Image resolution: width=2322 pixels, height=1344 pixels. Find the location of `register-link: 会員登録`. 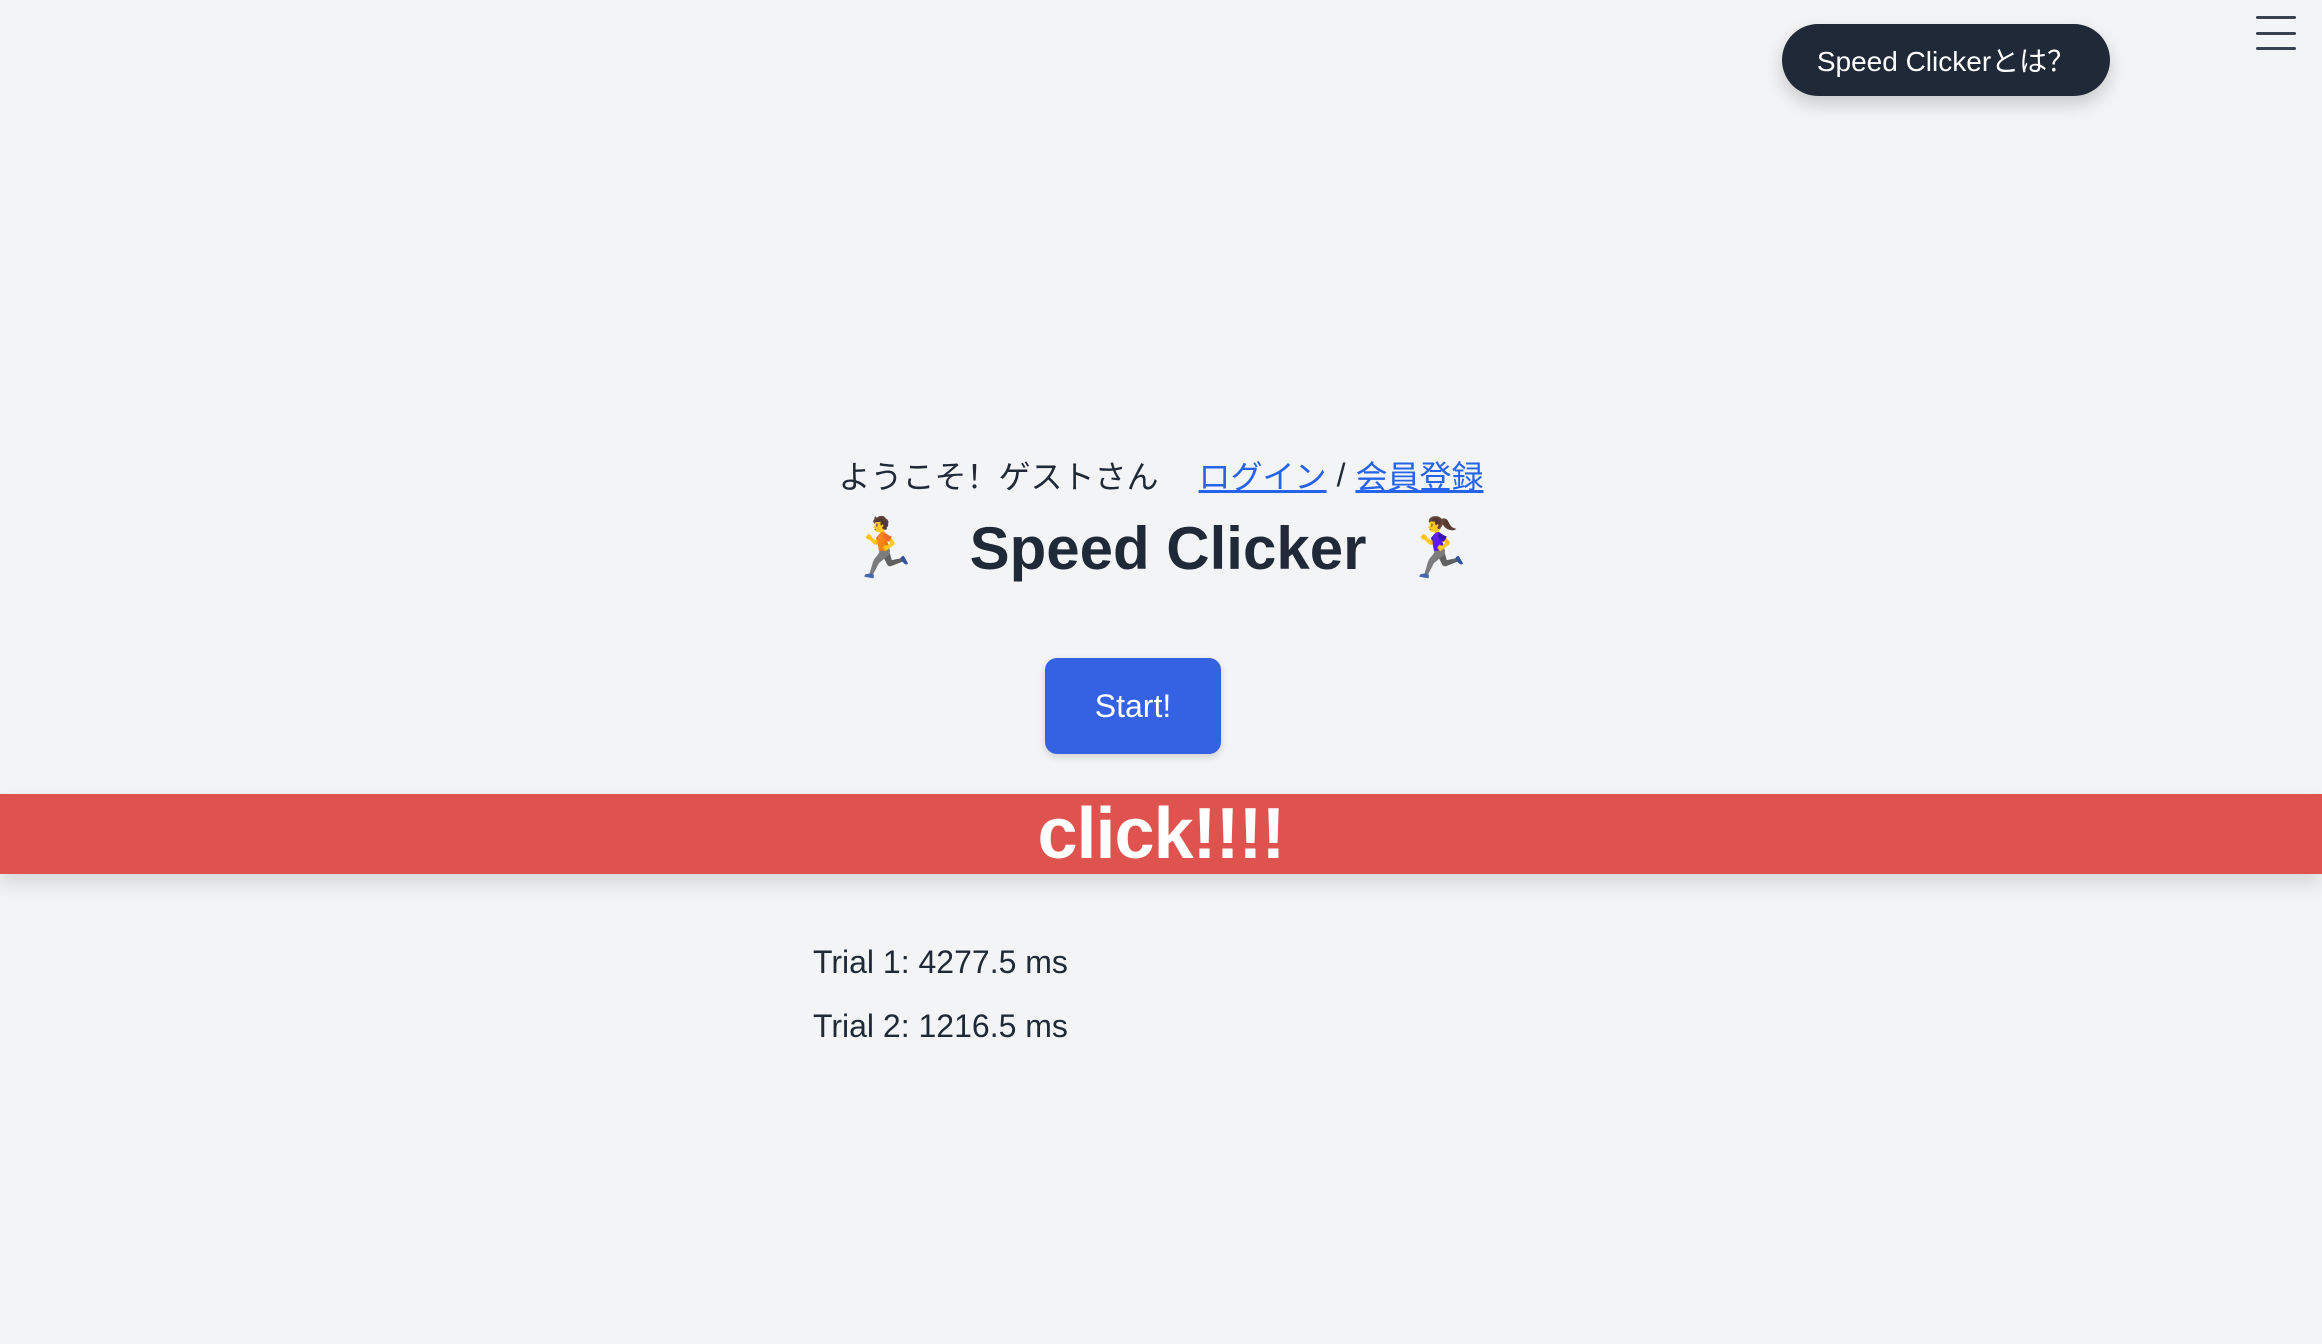

register-link: 会員登録 is located at coordinates (1419, 475).